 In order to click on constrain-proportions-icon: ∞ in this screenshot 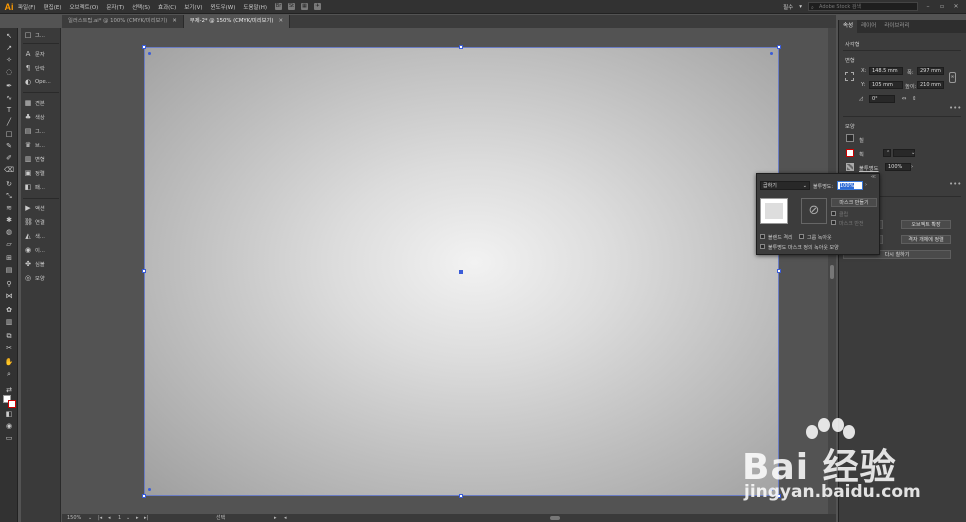, I will do `click(952, 77)`.